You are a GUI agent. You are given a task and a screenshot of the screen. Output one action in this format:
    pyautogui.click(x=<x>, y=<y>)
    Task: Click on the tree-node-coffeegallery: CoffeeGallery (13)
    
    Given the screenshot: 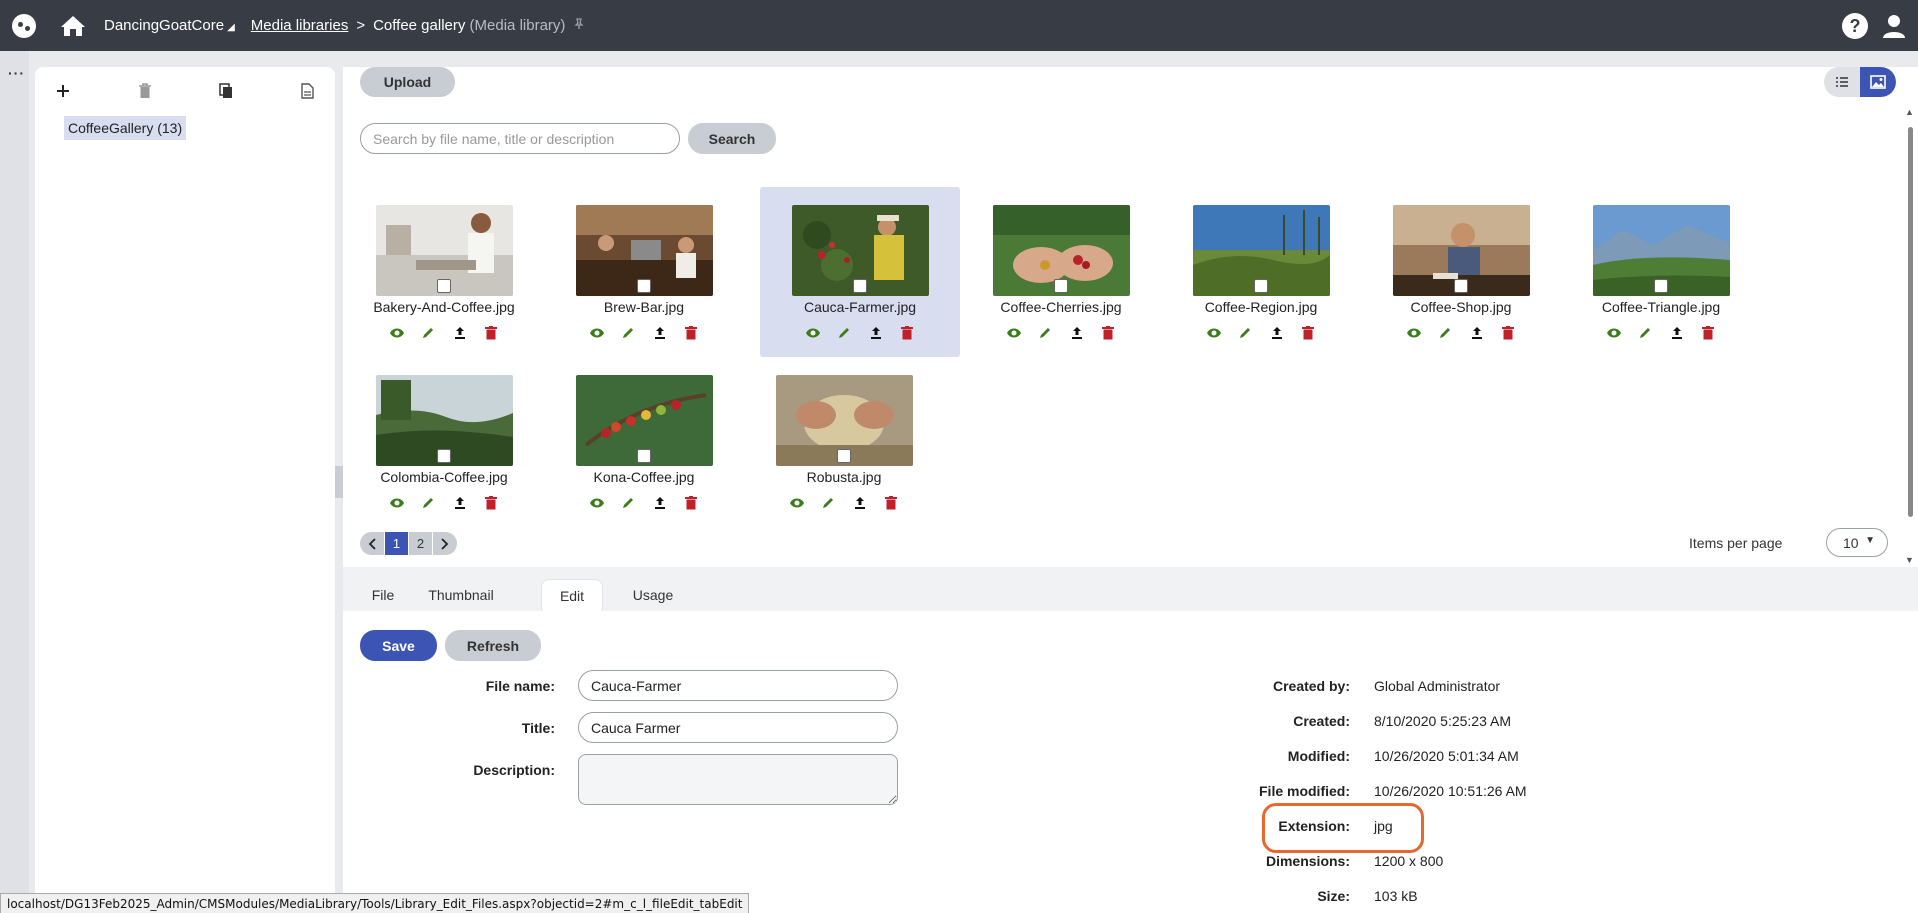 What is the action you would take?
    pyautogui.click(x=125, y=128)
    